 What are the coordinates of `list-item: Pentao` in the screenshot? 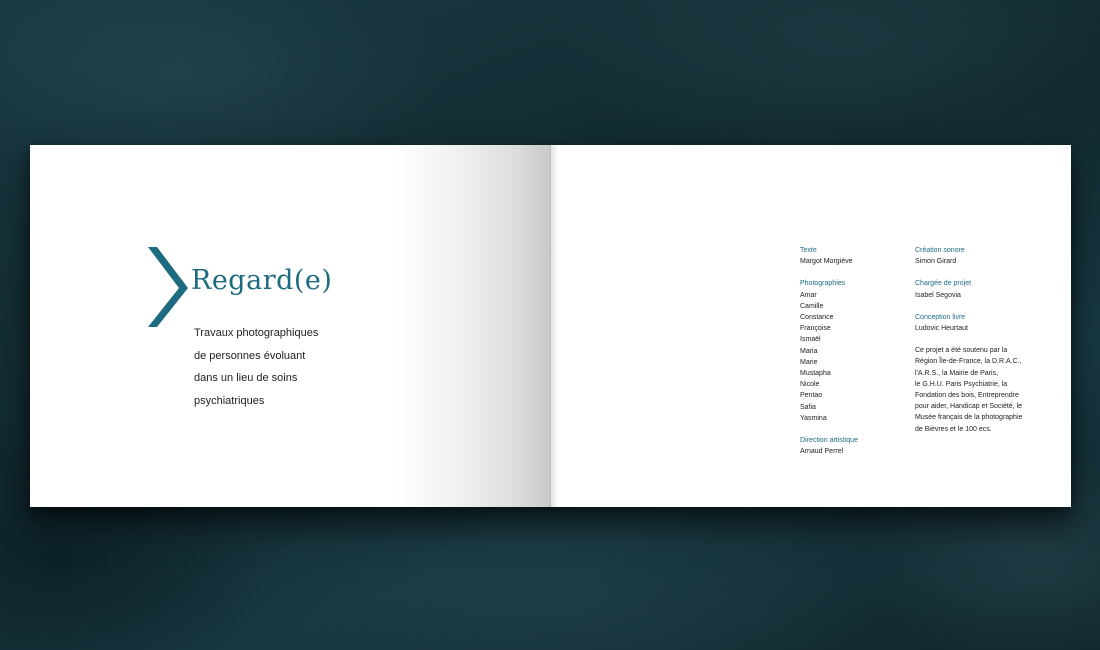 It's located at (811, 396).